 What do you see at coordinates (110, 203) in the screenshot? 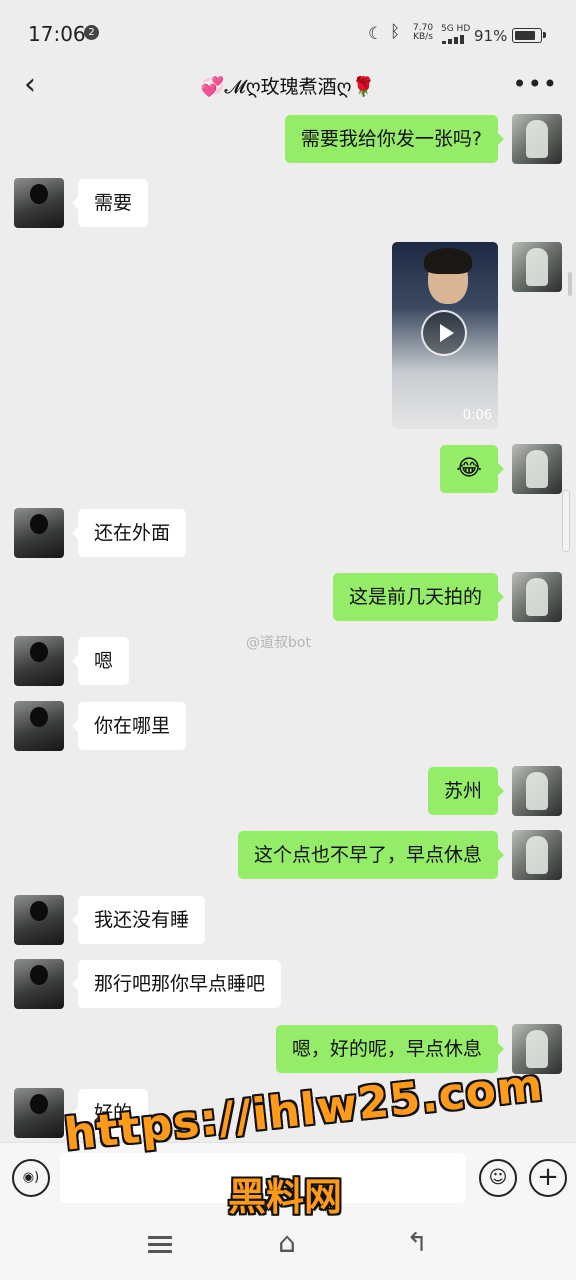
I see `contact-message-bubble: 需要` at bounding box center [110, 203].